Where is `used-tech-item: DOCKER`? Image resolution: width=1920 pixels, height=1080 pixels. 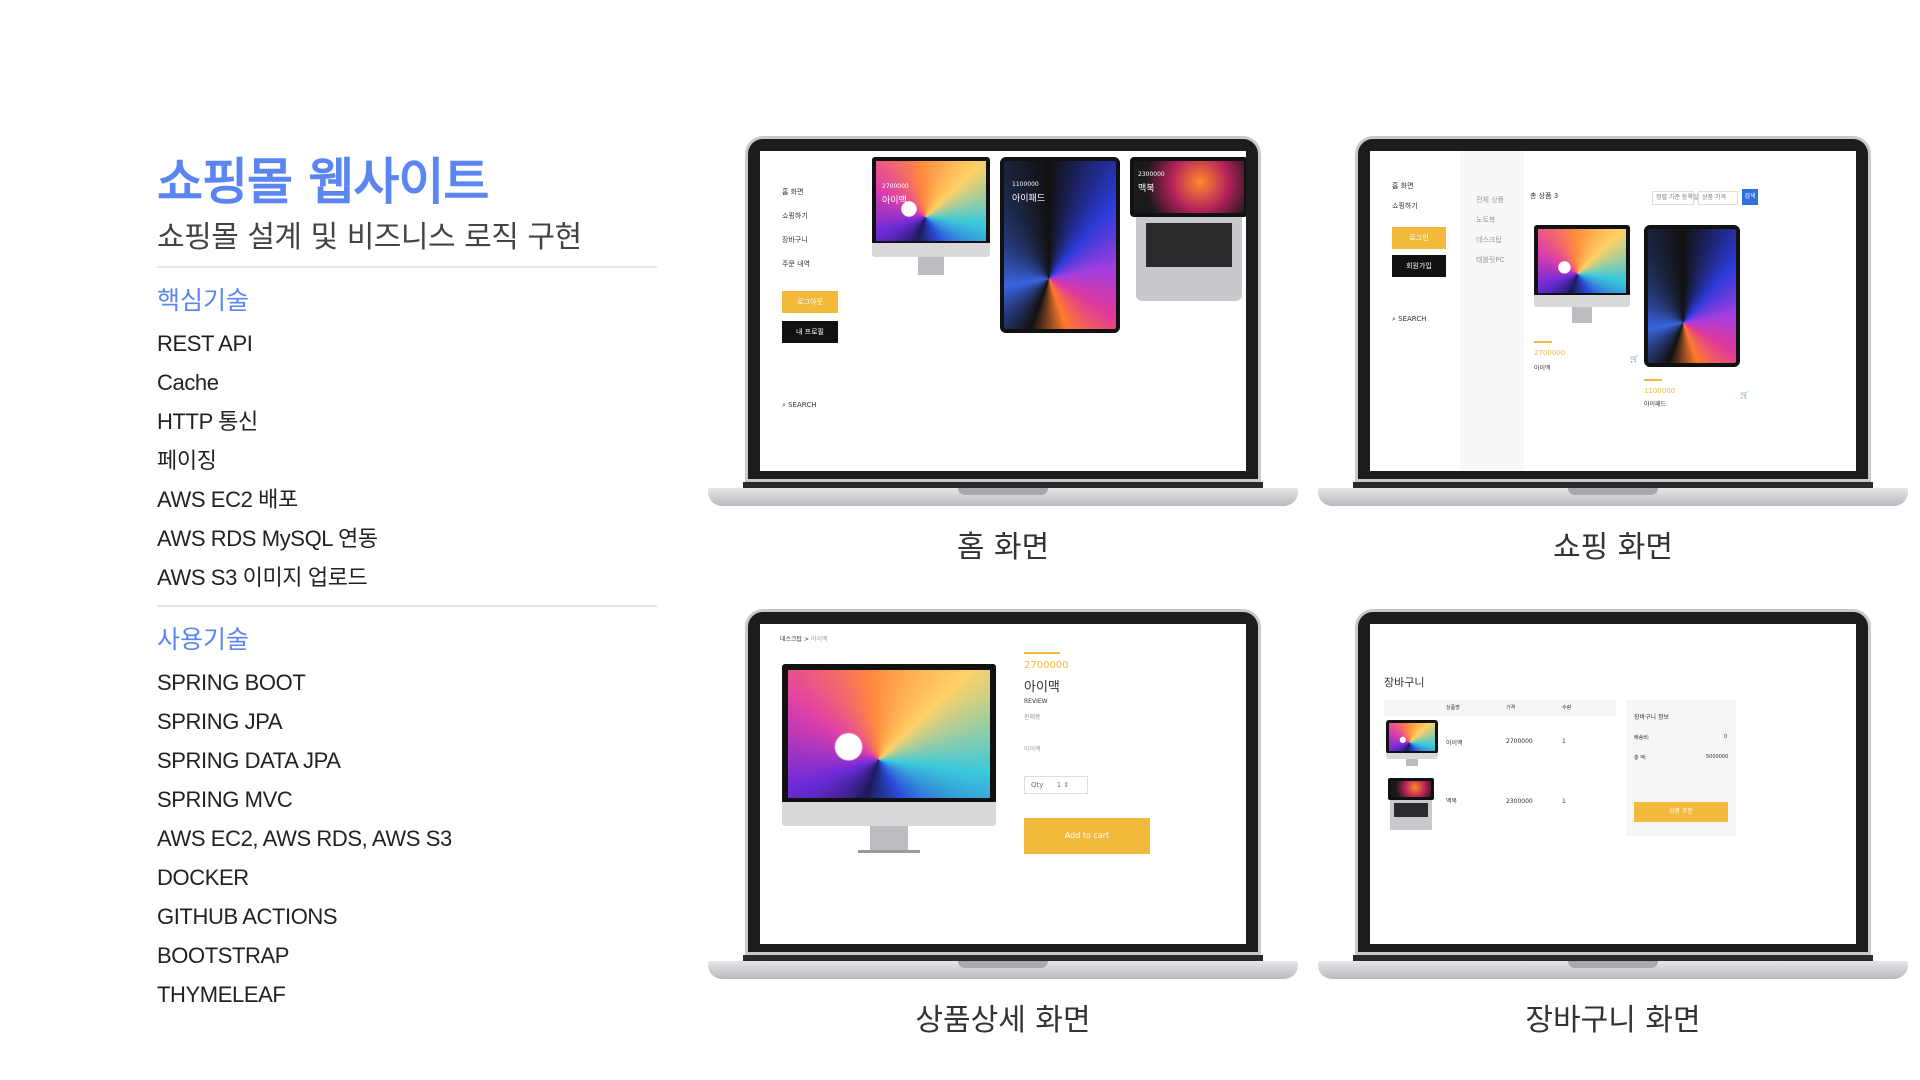 used-tech-item: DOCKER is located at coordinates (203, 877).